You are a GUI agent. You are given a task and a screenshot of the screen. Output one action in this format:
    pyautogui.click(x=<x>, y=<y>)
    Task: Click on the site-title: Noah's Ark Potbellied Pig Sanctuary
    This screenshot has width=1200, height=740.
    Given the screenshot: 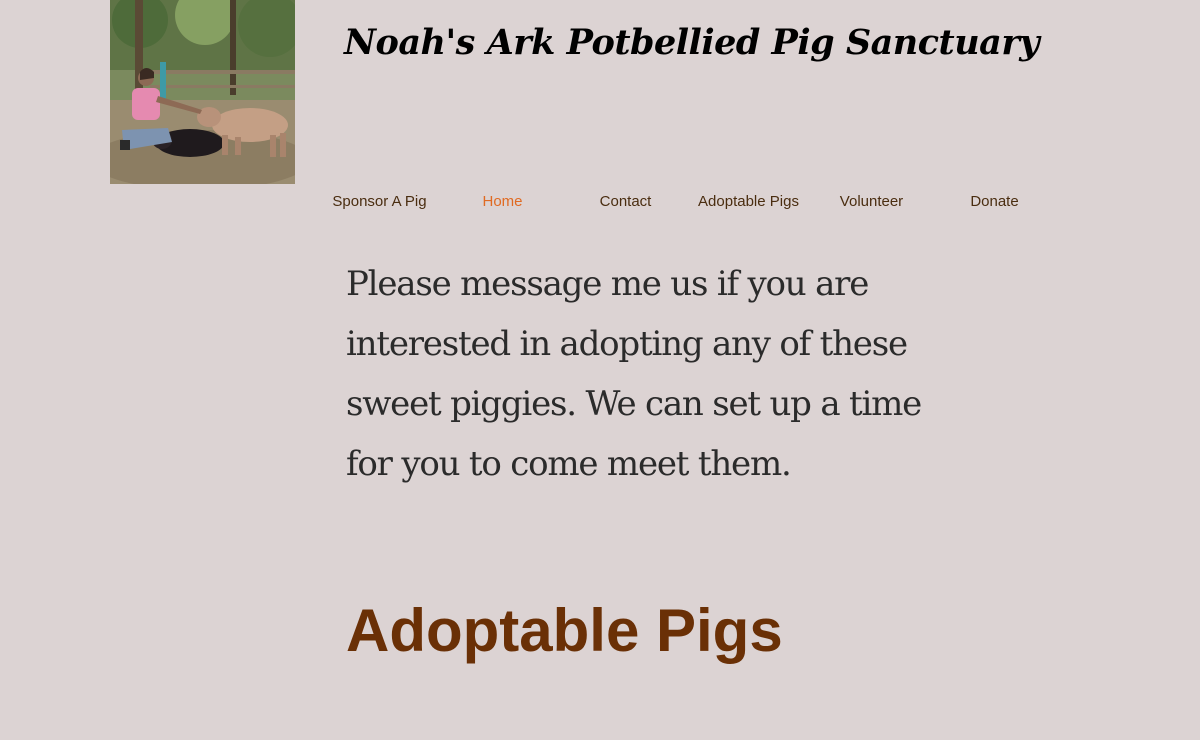 What is the action you would take?
    pyautogui.click(x=692, y=42)
    